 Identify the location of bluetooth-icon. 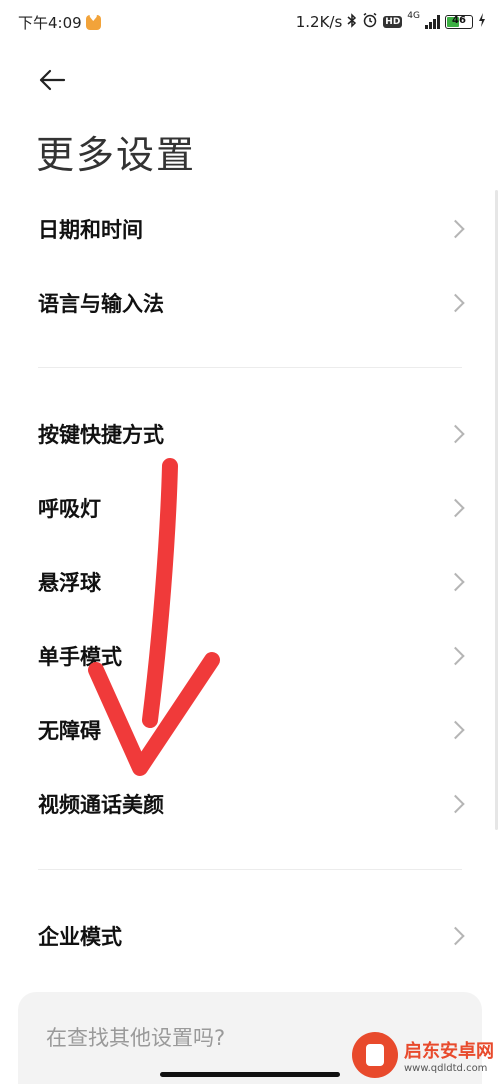
(352, 22).